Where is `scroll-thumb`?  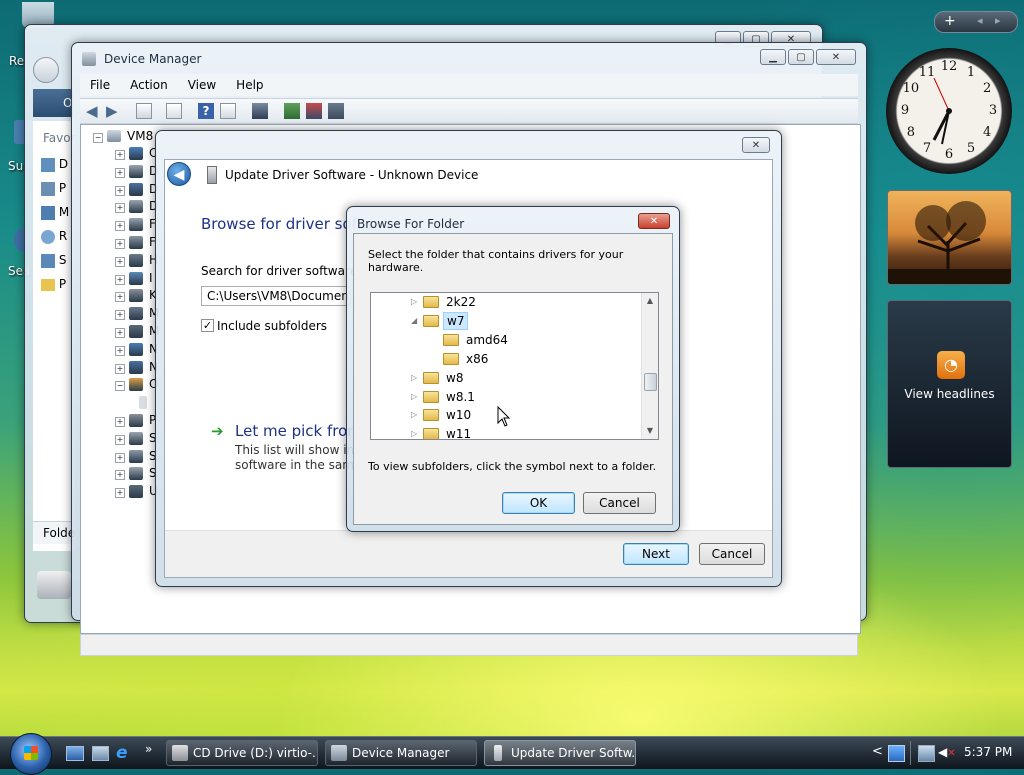 scroll-thumb is located at coordinates (650, 382).